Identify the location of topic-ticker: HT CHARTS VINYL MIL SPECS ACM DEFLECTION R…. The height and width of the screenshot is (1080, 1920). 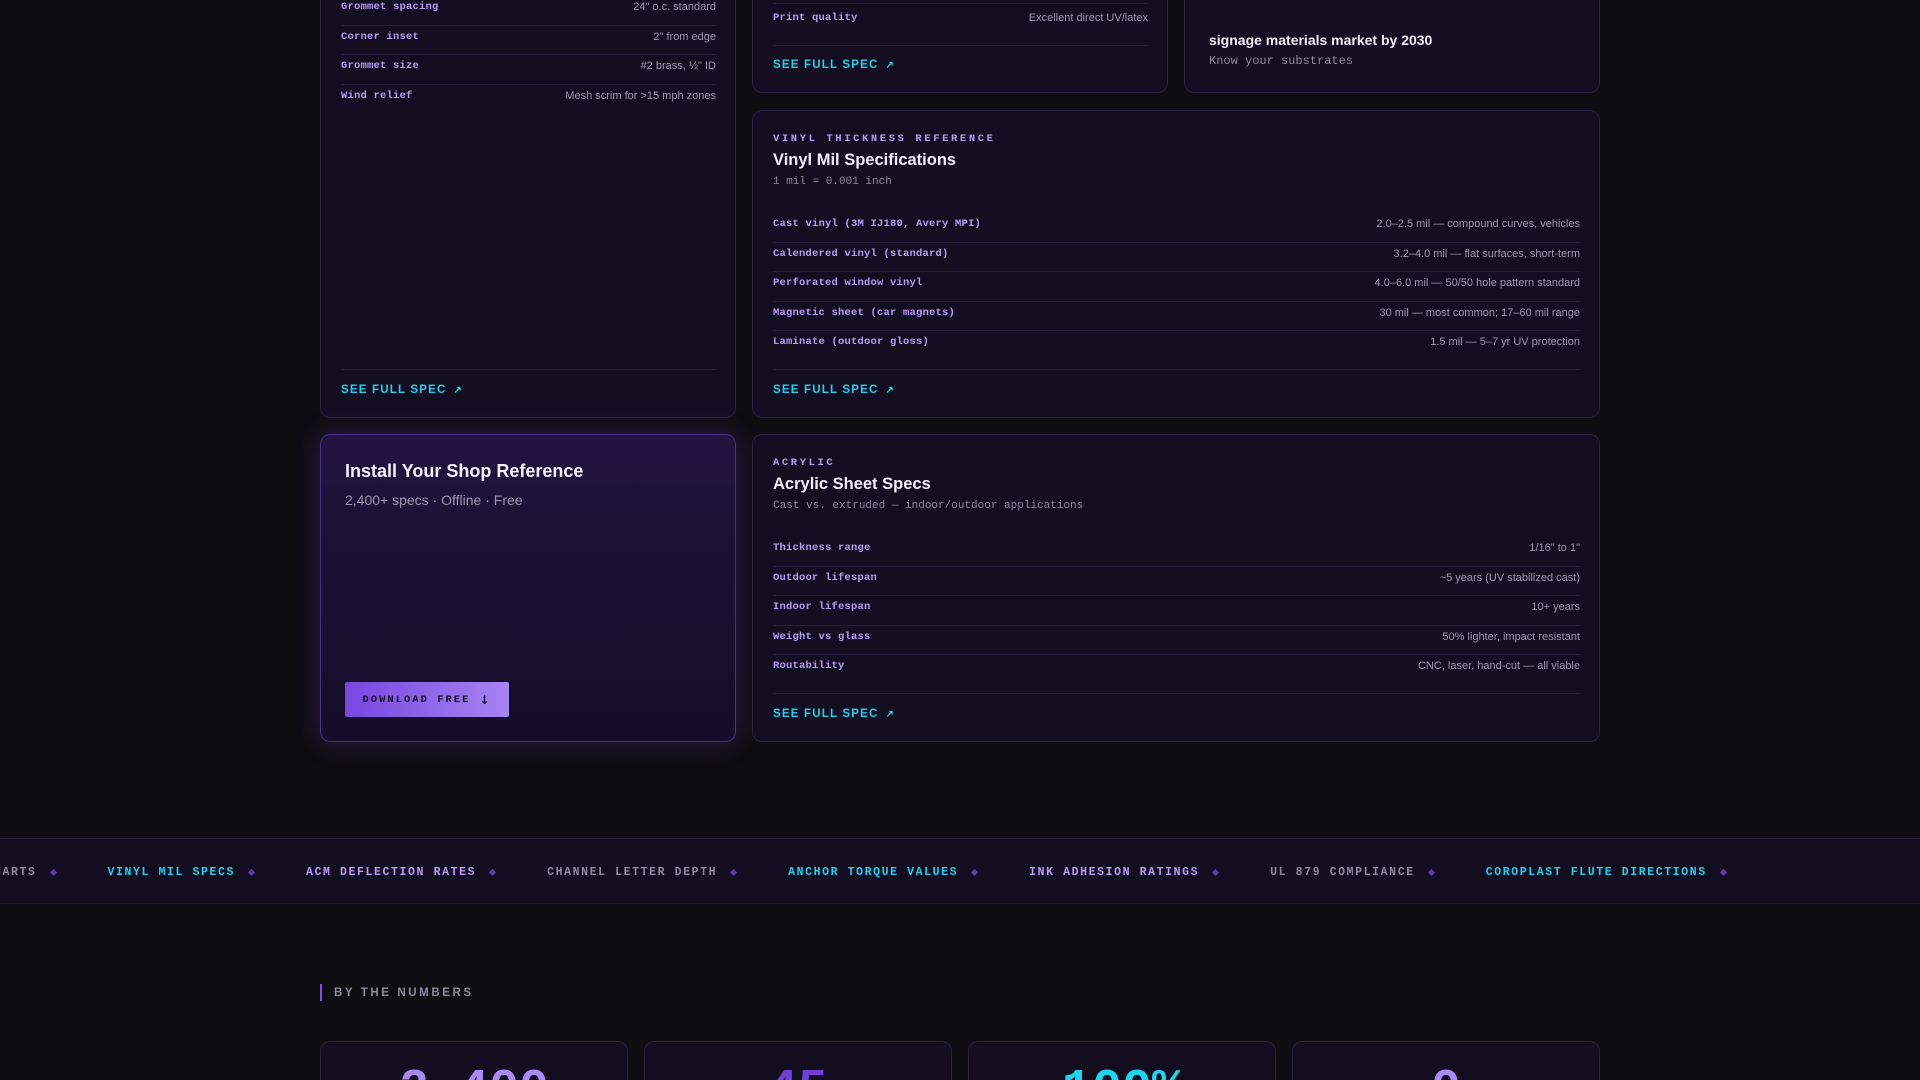
(960, 871).